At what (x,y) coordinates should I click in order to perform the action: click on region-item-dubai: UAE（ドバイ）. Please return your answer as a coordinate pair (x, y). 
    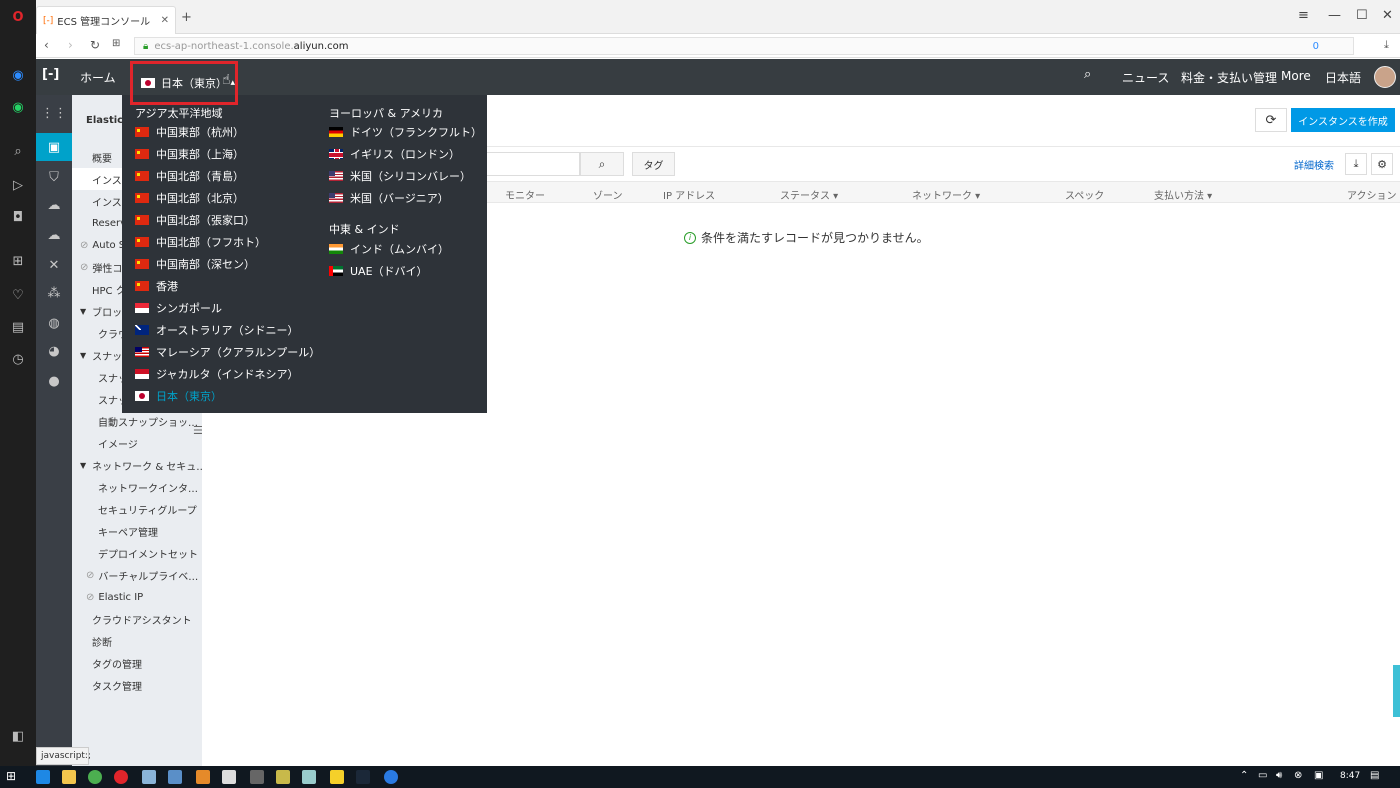
    Looking at the image, I should click on (378, 271).